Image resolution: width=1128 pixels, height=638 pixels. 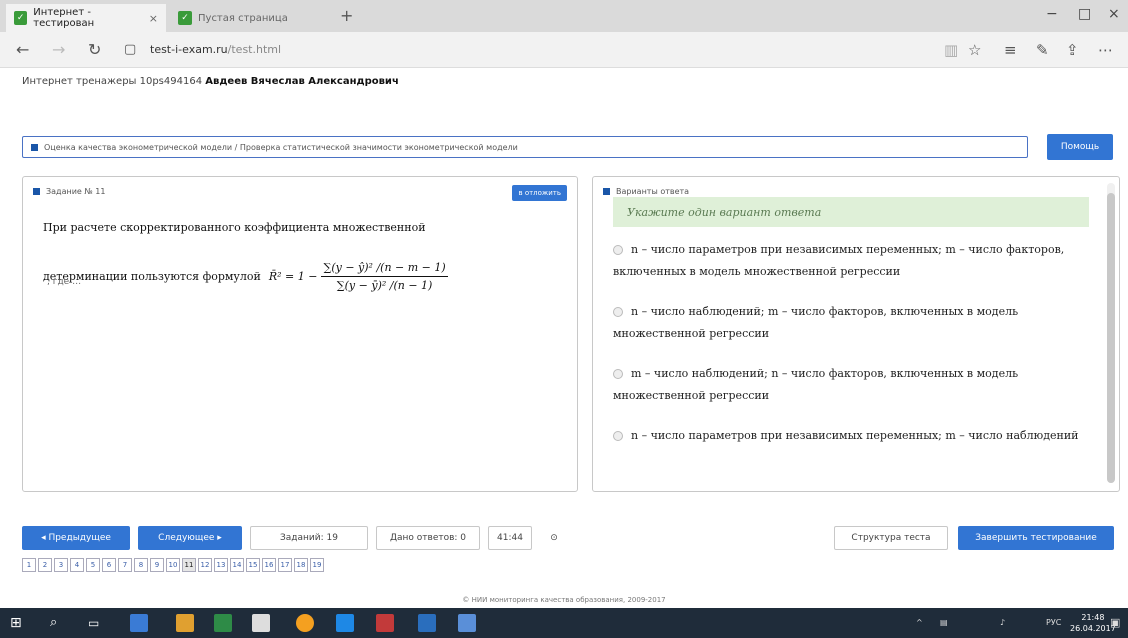 I want to click on tab-testing: ✓ Интернет - тестирован ×, so click(x=86, y=18).